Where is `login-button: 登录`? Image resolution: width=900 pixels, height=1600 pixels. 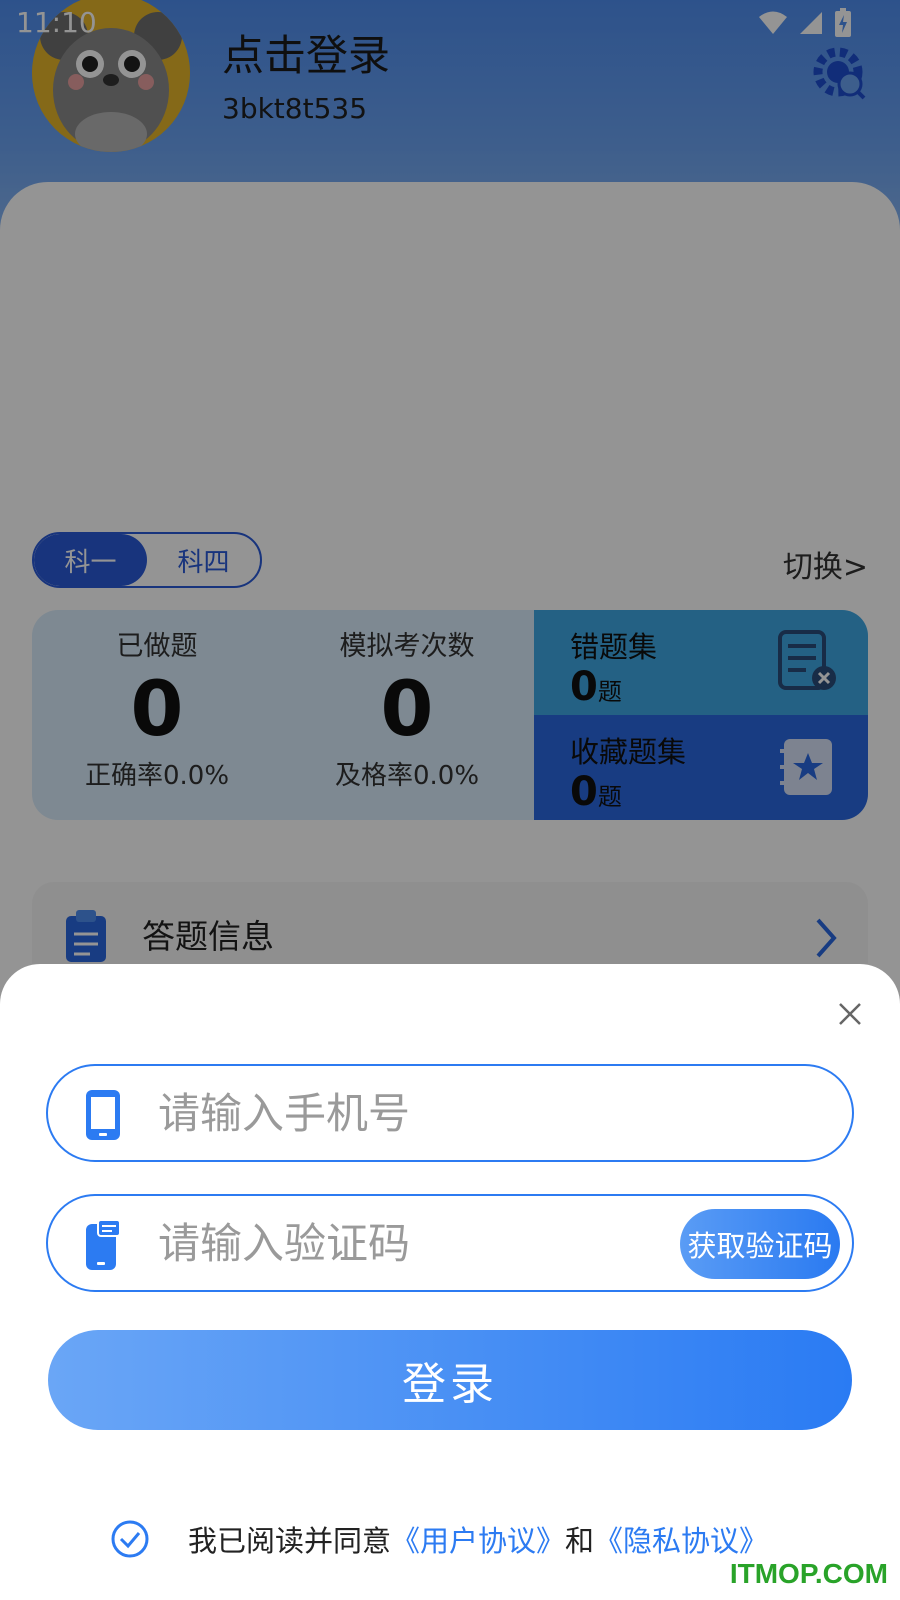 login-button: 登录 is located at coordinates (450, 1380).